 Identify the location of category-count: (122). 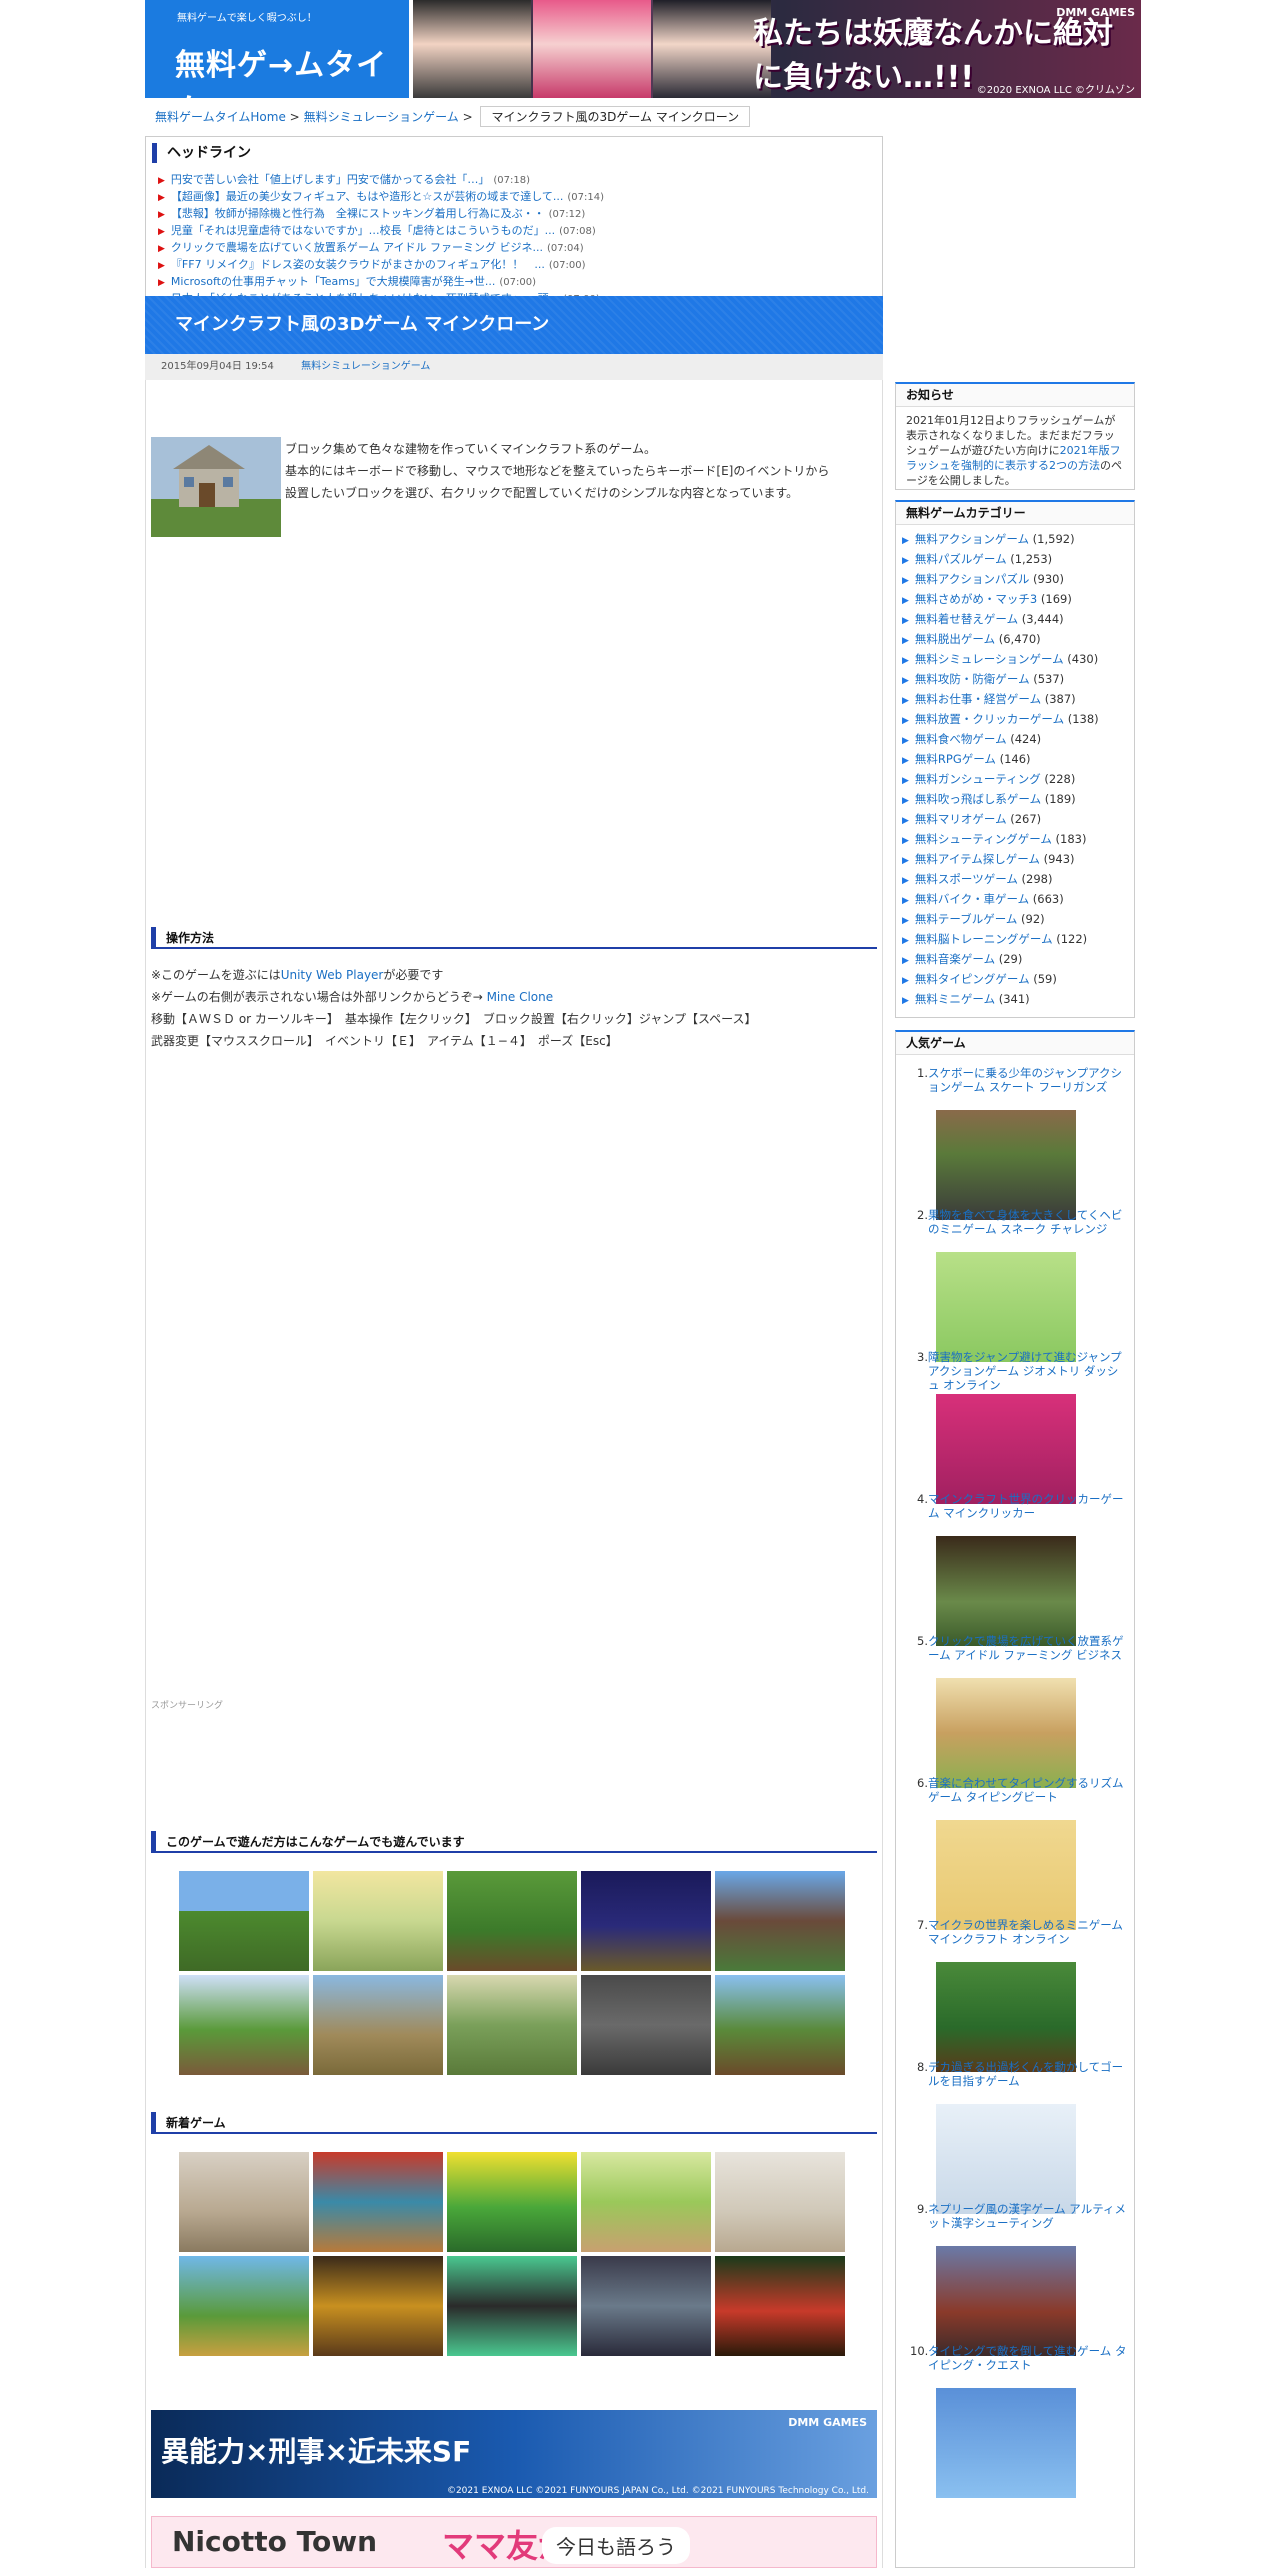
(1072, 939).